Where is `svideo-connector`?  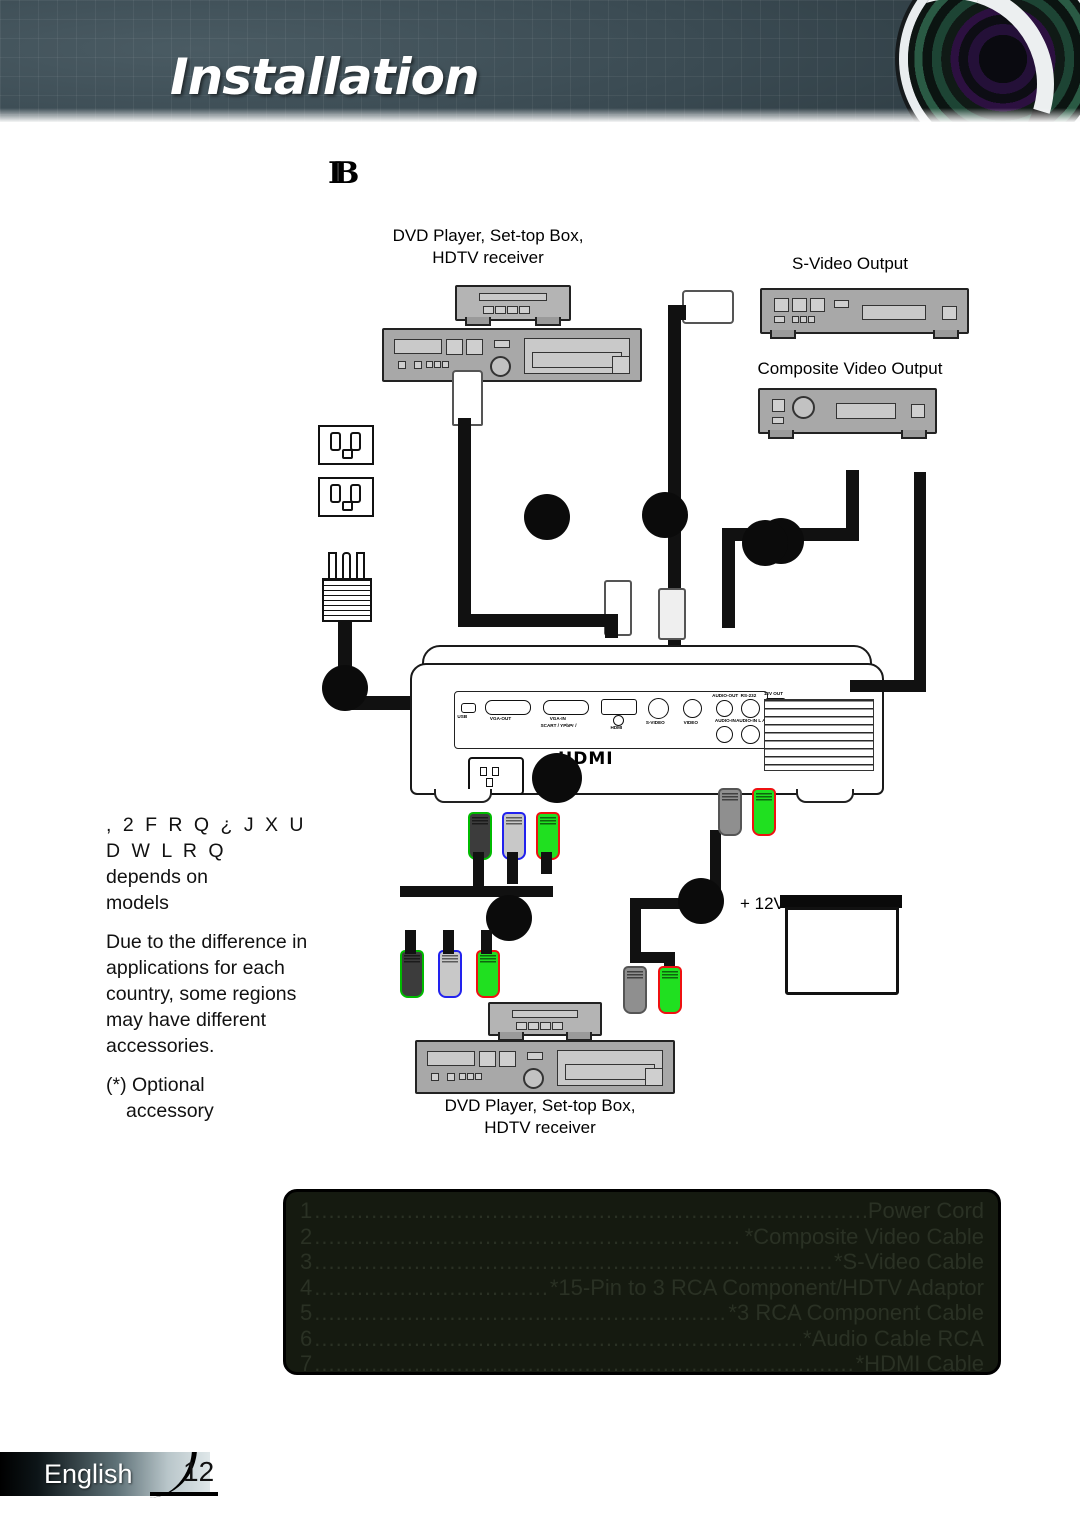 svideo-connector is located at coordinates (708, 307).